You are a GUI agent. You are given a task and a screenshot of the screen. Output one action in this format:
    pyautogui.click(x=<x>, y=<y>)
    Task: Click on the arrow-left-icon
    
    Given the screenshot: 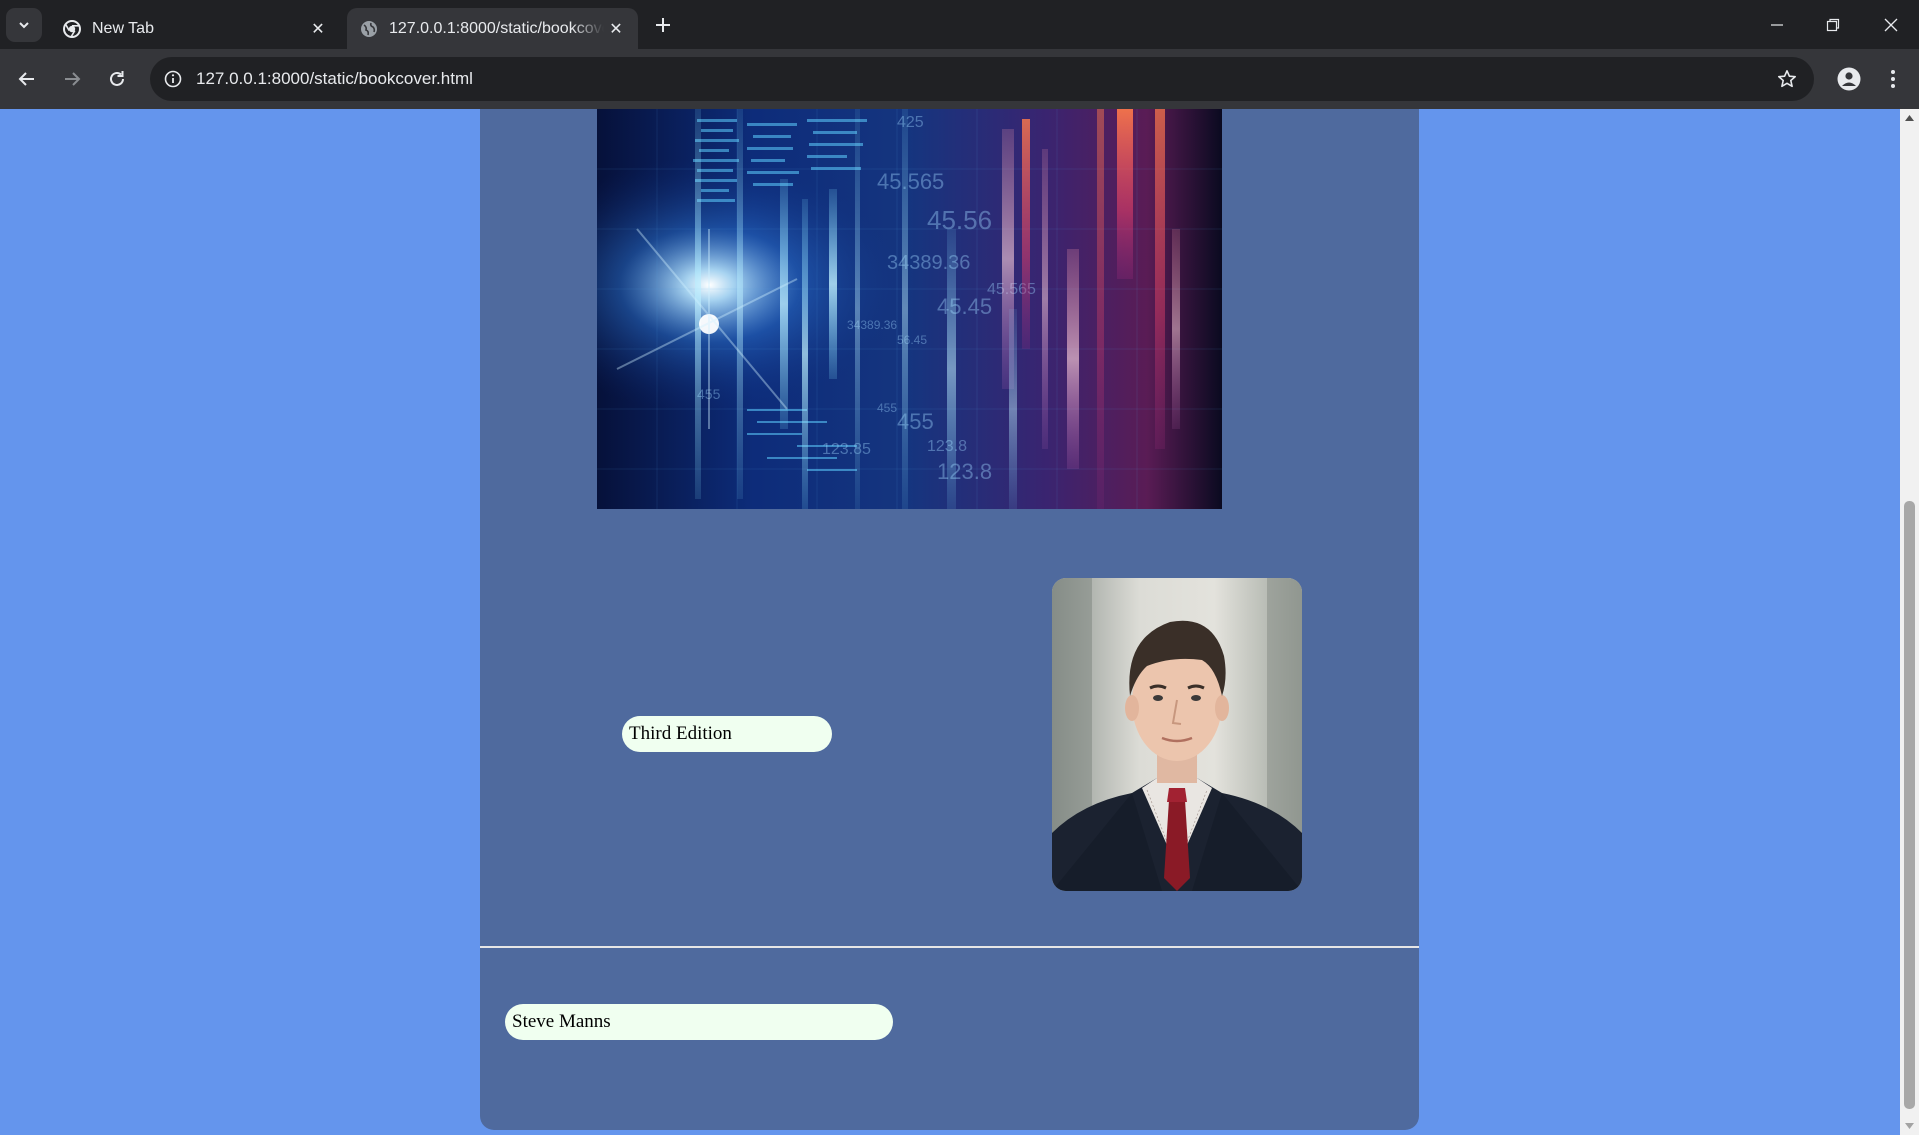 What is the action you would take?
    pyautogui.click(x=26, y=79)
    